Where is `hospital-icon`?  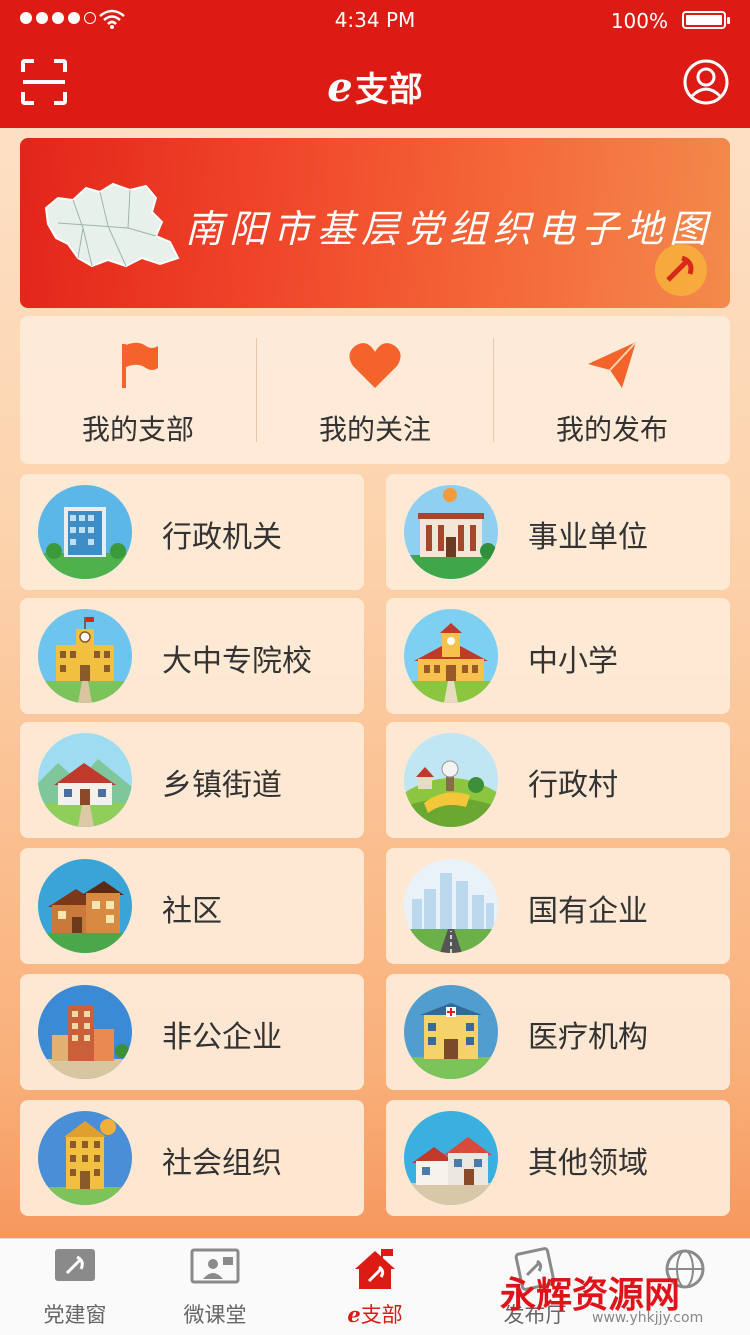
hospital-icon is located at coordinates (451, 1032).